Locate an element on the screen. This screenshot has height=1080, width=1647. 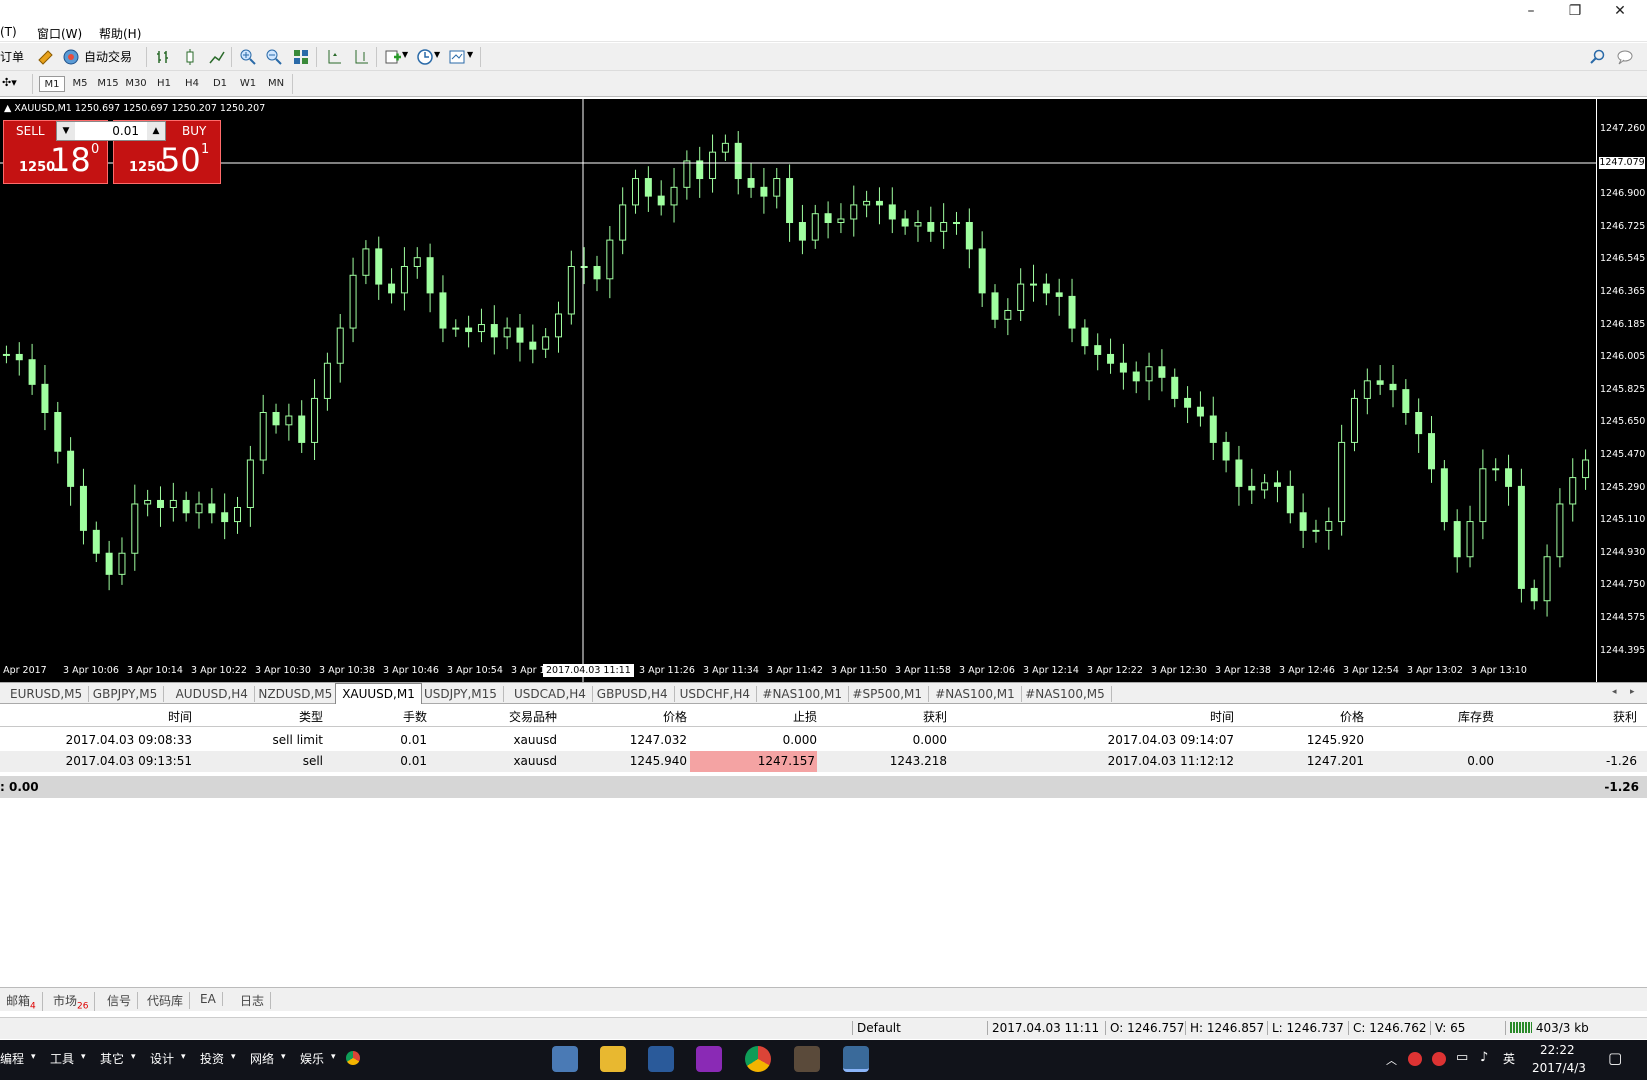
taskbar-toolbar-item: 娱乐 is located at coordinates (312, 1058).